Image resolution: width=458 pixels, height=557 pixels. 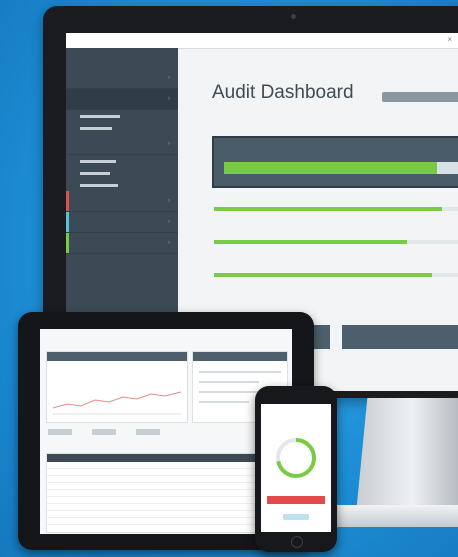 I want to click on phone-screen, so click(x=296, y=468).